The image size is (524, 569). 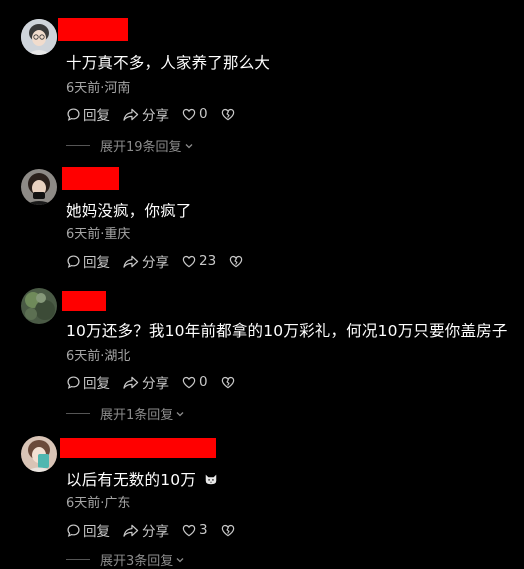 I want to click on comment-text-content: 以后有无数的10万, so click(x=131, y=480).